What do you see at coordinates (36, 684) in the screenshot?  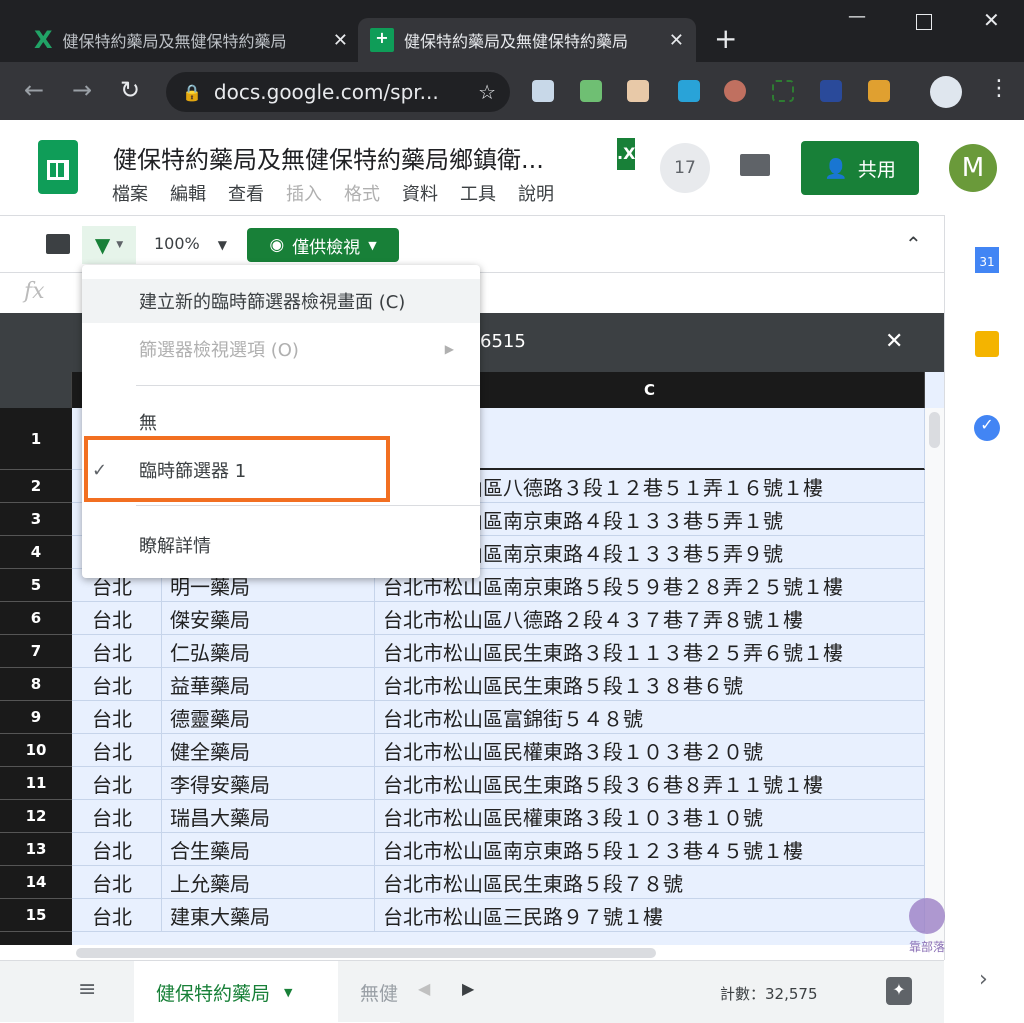 I see `row-header: 8` at bounding box center [36, 684].